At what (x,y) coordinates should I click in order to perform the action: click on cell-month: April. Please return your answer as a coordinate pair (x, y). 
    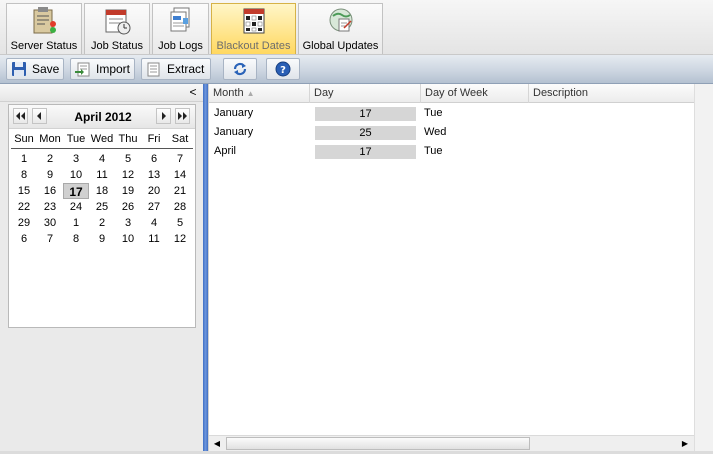
    Looking at the image, I should click on (225, 151).